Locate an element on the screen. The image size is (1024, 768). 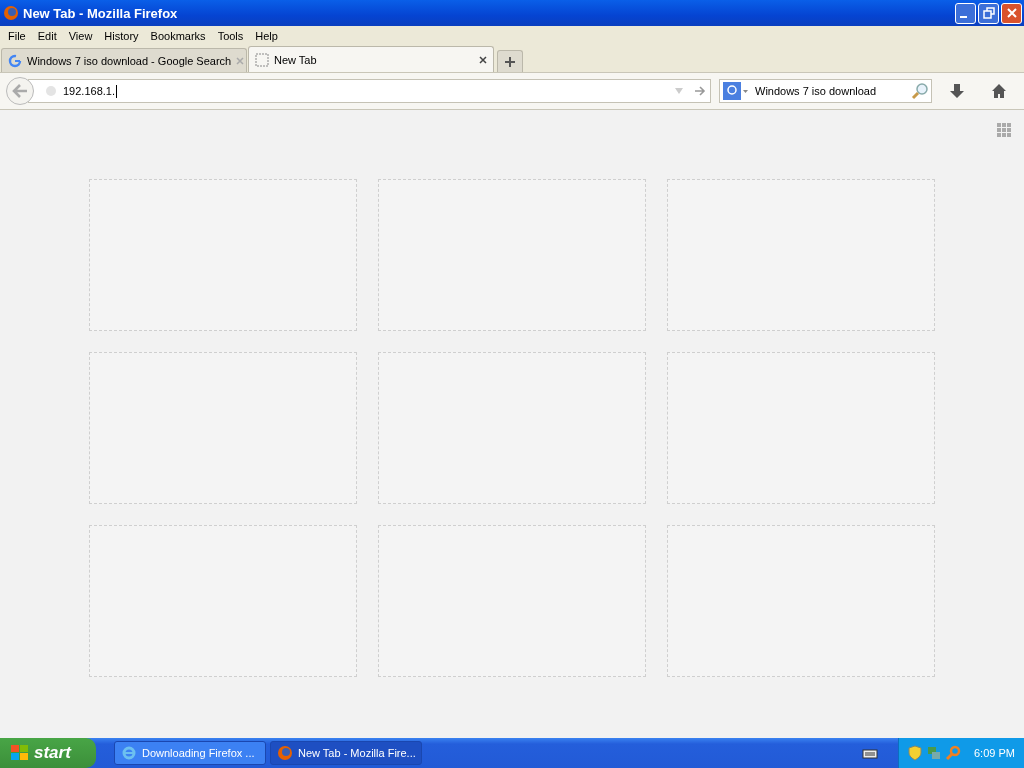
close-button is located at coordinates (1011, 13).